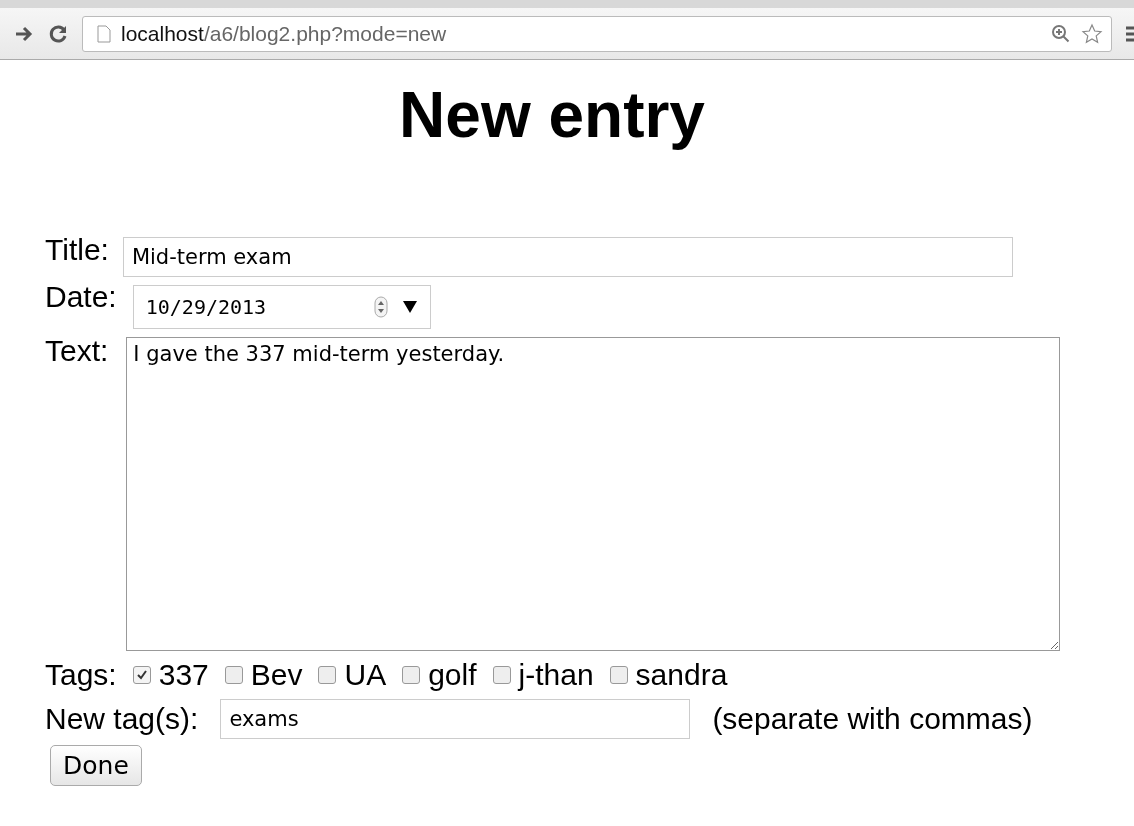 The width and height of the screenshot is (1134, 826). I want to click on tag-label: 337, so click(183, 675).